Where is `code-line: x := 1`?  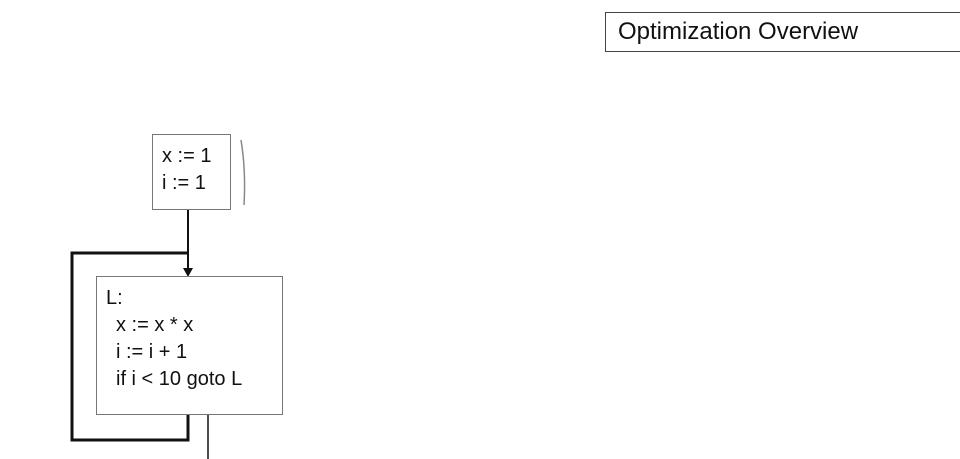
code-line: x := 1 is located at coordinates (187, 156).